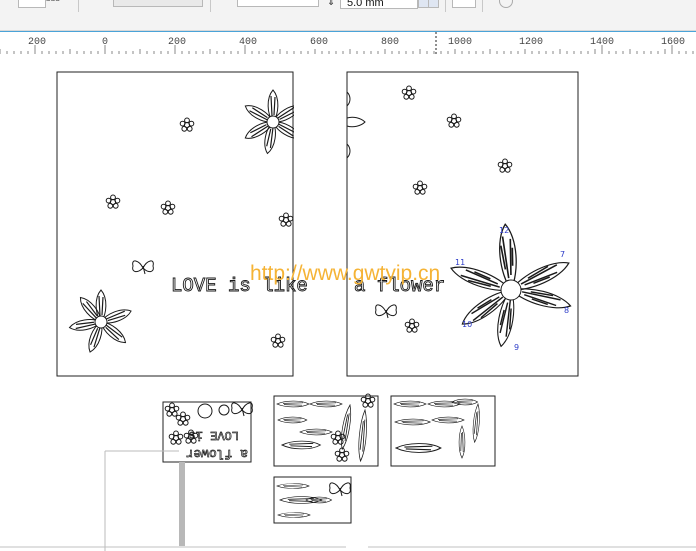 The image size is (696, 551). I want to click on duplicate-distance-button, so click(464, 4).